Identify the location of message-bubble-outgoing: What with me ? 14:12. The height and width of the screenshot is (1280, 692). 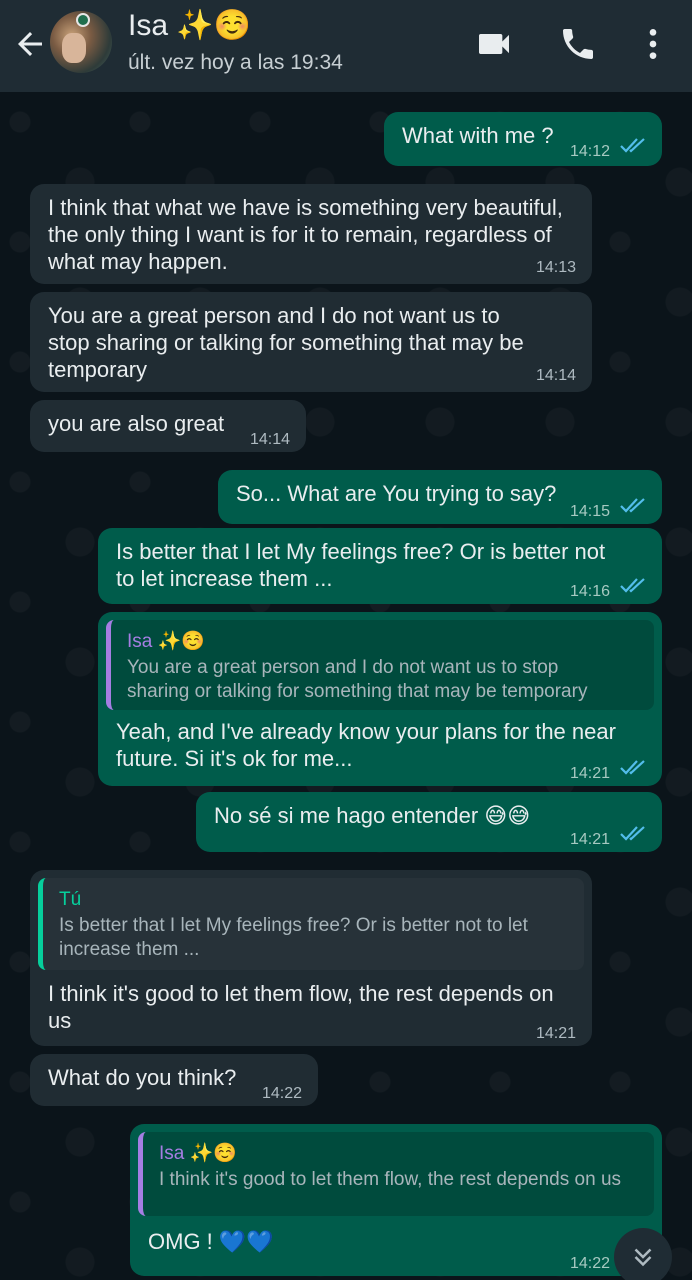
(523, 139).